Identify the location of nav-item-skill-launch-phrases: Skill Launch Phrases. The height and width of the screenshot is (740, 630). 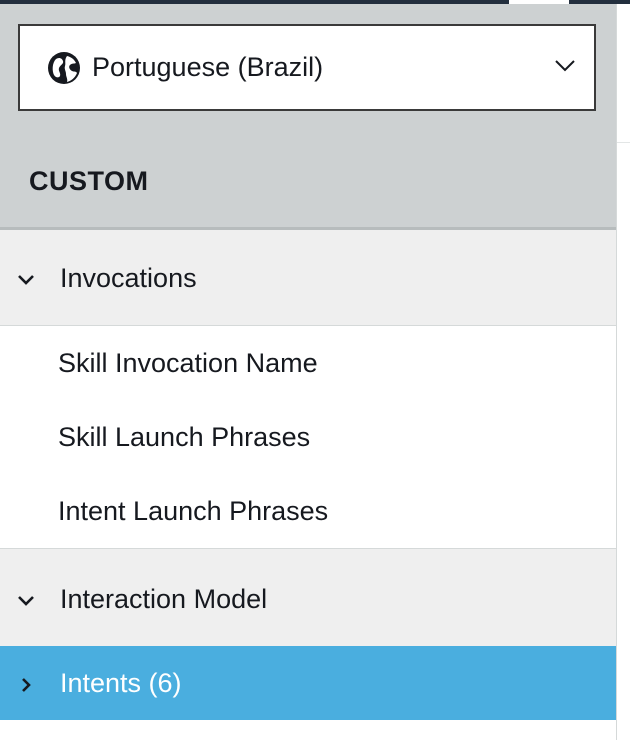
(308, 437).